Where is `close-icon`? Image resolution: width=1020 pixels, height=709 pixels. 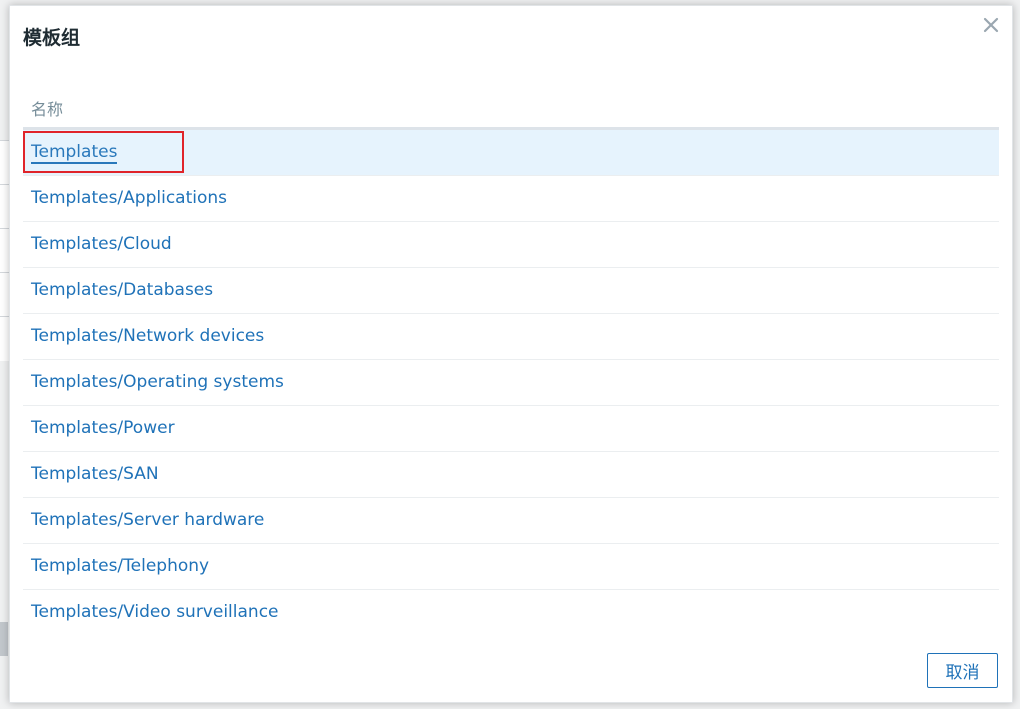
close-icon is located at coordinates (991, 25).